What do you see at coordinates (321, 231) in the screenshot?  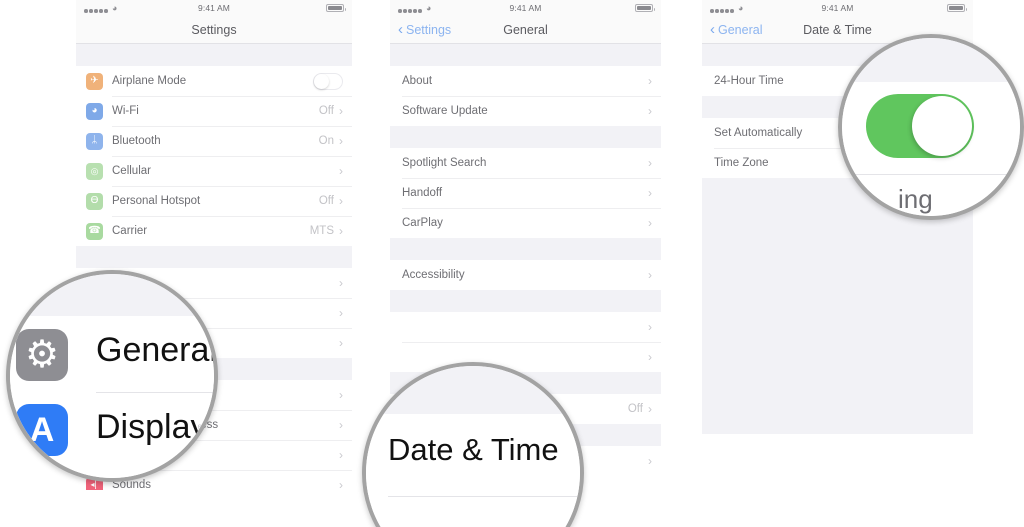 I see `row-value: MTS` at bounding box center [321, 231].